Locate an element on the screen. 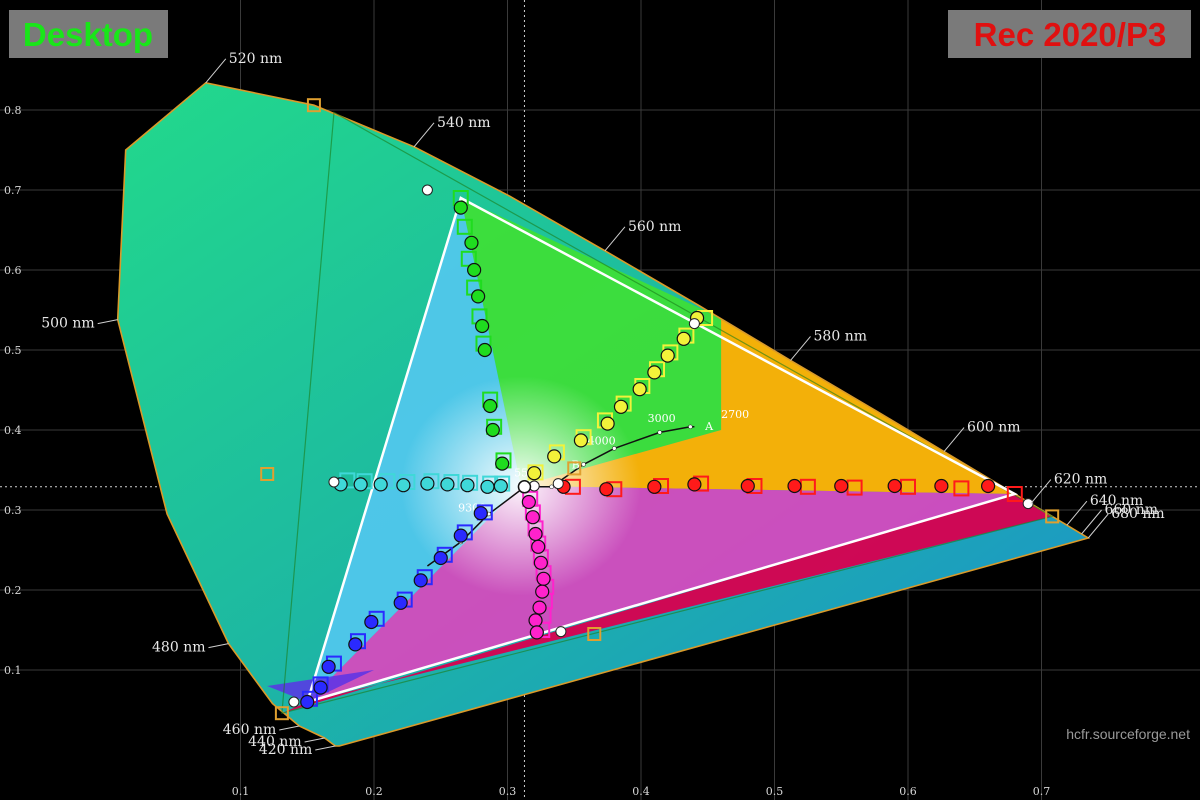 The height and width of the screenshot is (800, 1200). white-point-marker is located at coordinates (524, 487).